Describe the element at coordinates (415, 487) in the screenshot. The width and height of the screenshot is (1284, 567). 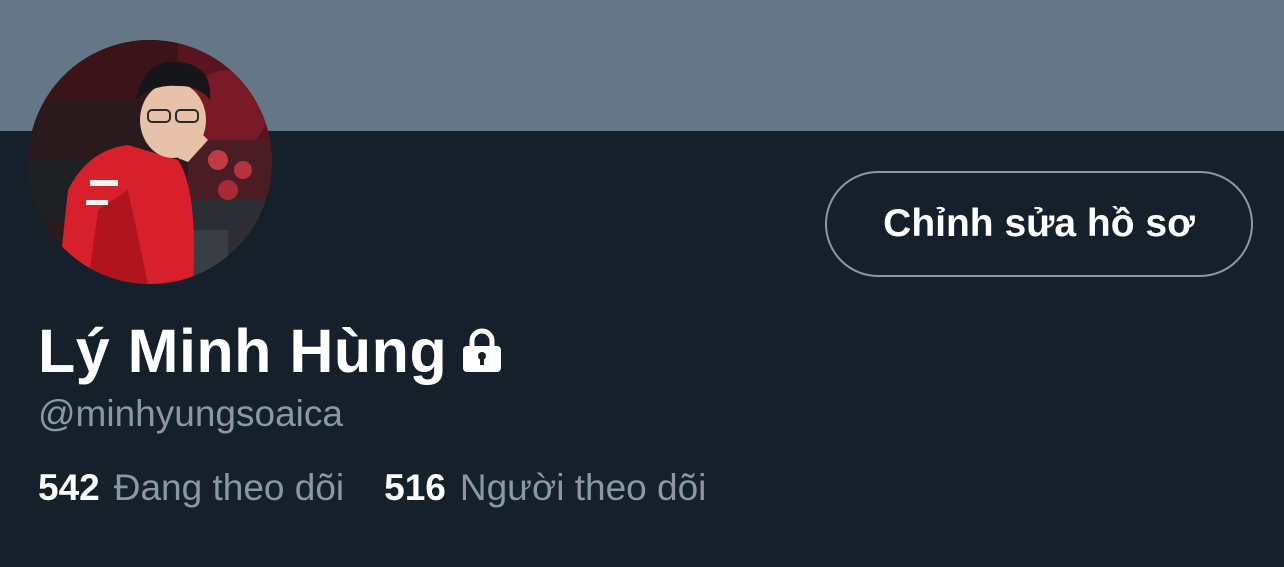
I see `followers-count: 516` at that location.